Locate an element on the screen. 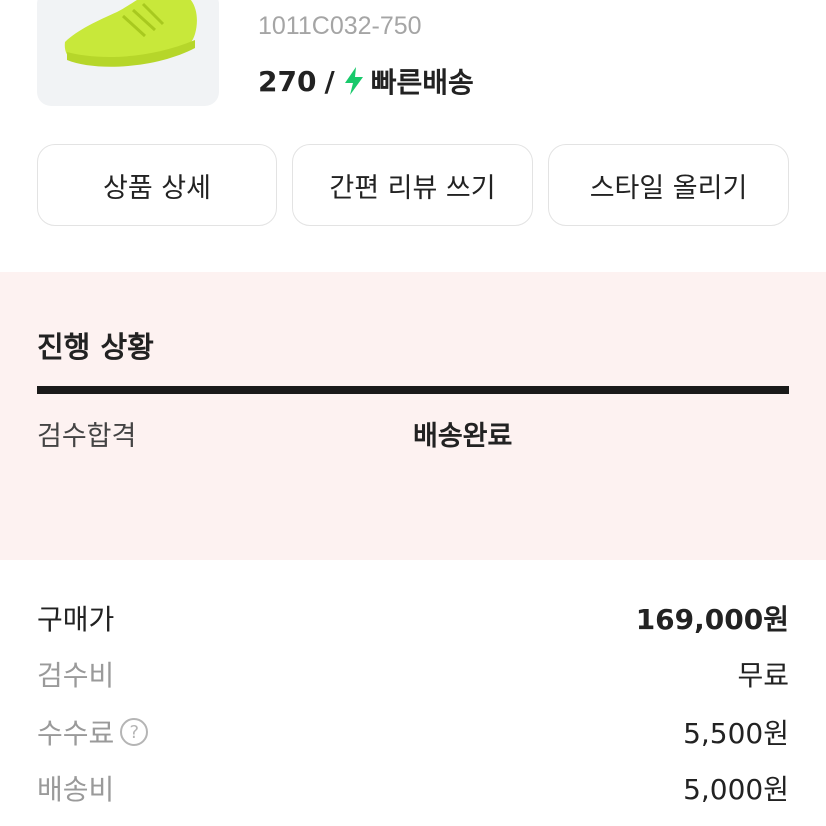 This screenshot has height=826, width=826. inspection-fee-row: 검수비 무료 is located at coordinates (413, 674).